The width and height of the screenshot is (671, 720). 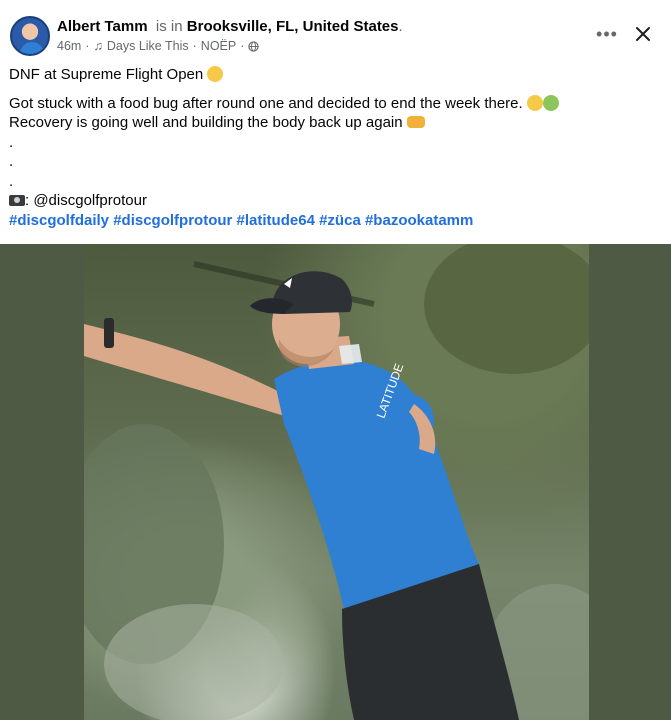 I want to click on hashtag-link: #discgolfprotour, so click(x=172, y=220).